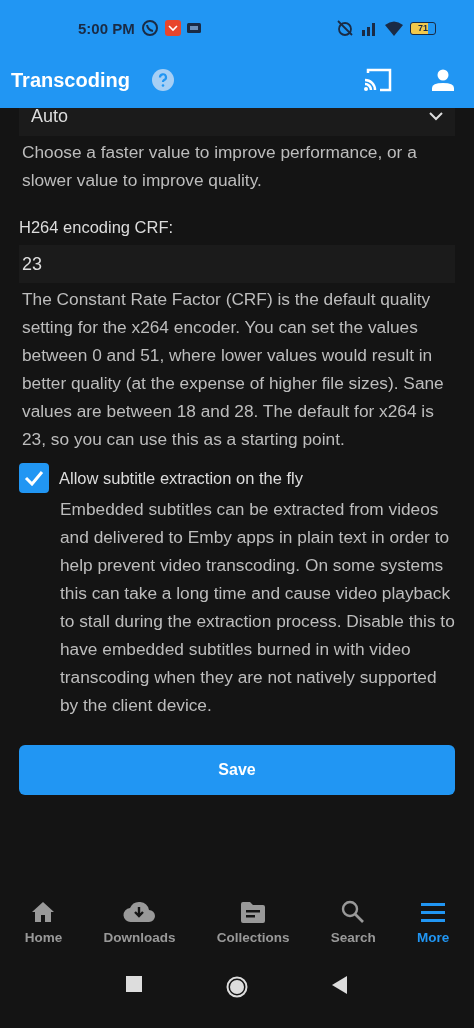  I want to click on nav-tab: Collections, so click(253, 935).